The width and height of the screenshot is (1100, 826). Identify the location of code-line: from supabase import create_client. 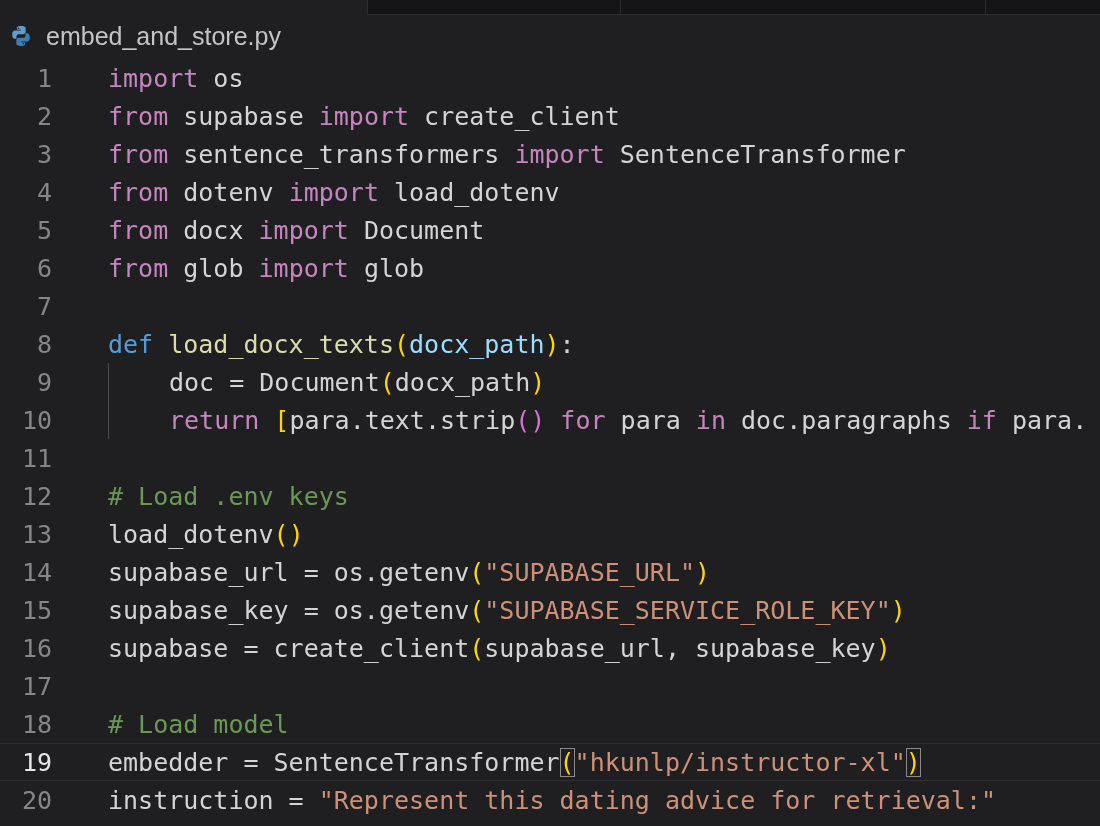
(364, 116).